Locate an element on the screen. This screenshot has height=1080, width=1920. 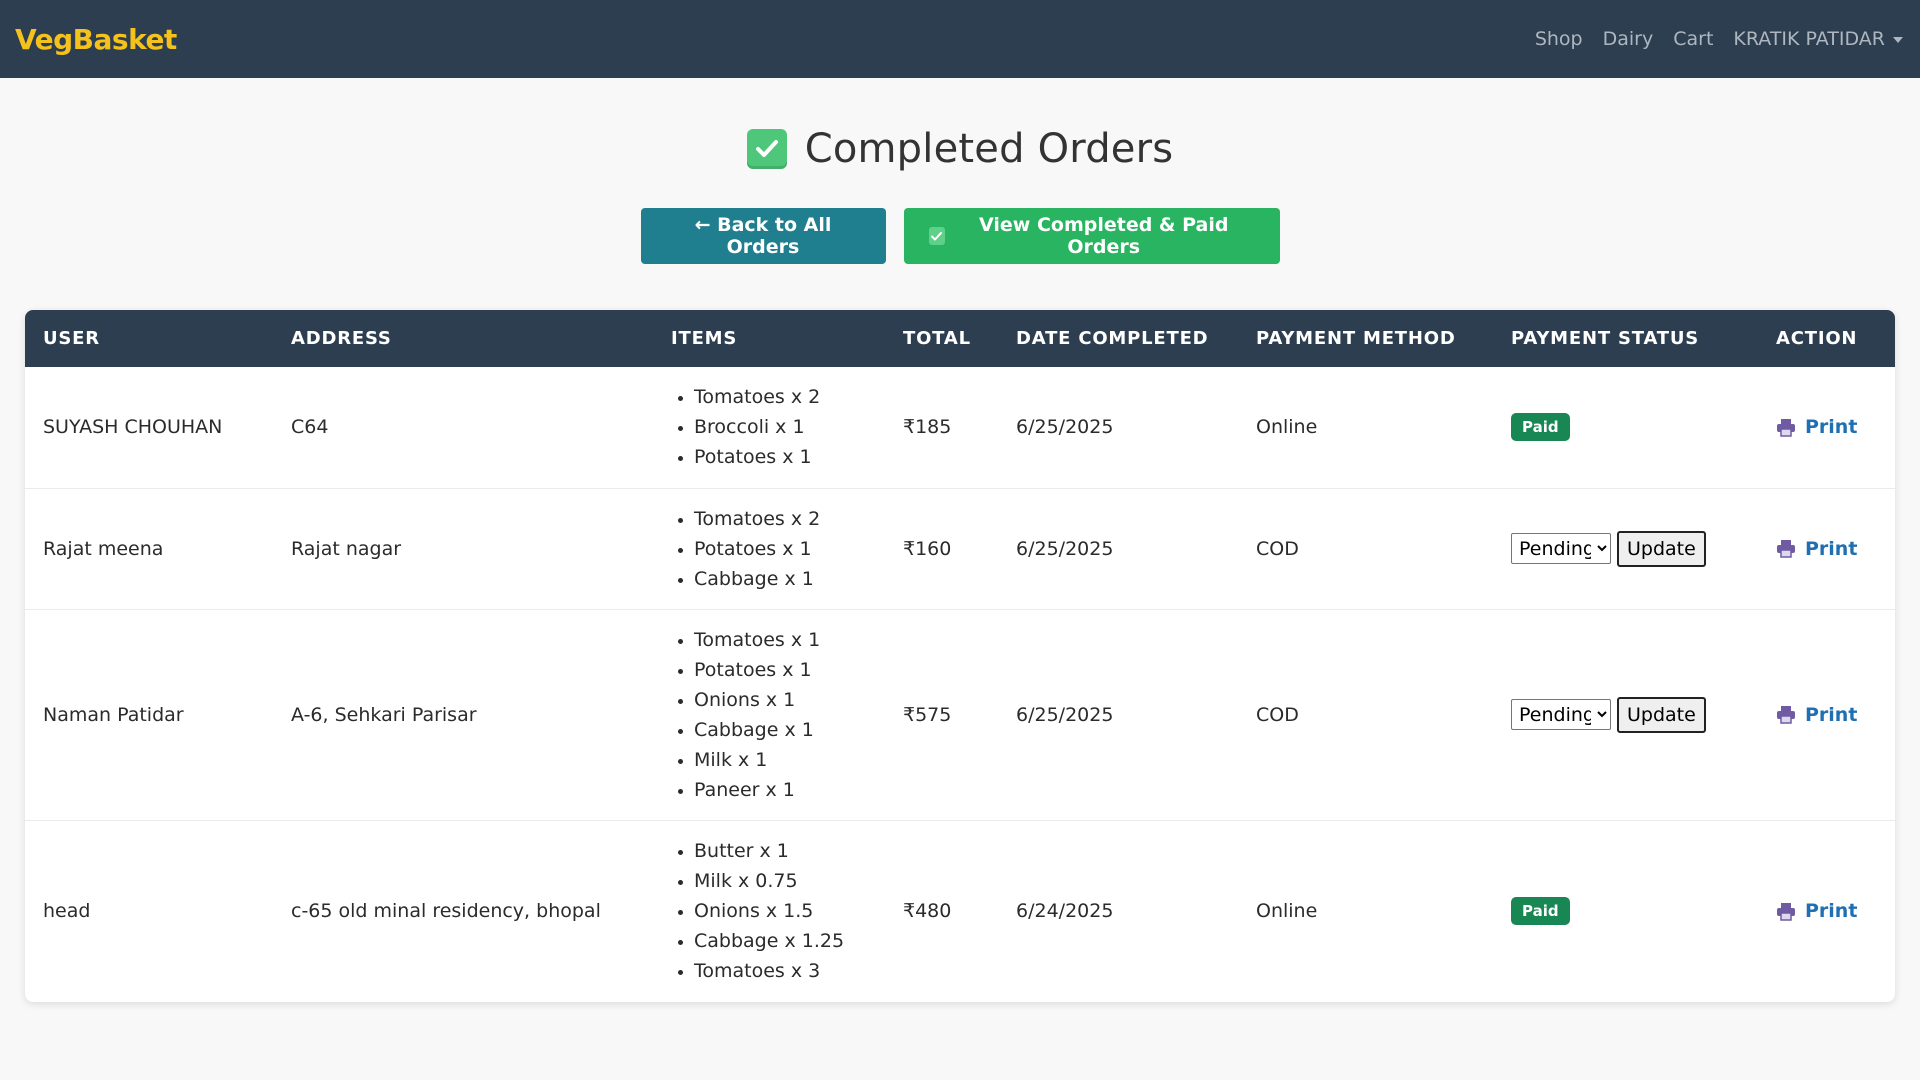
header-payment-method: PAYMENT METHOD is located at coordinates (1356, 338).